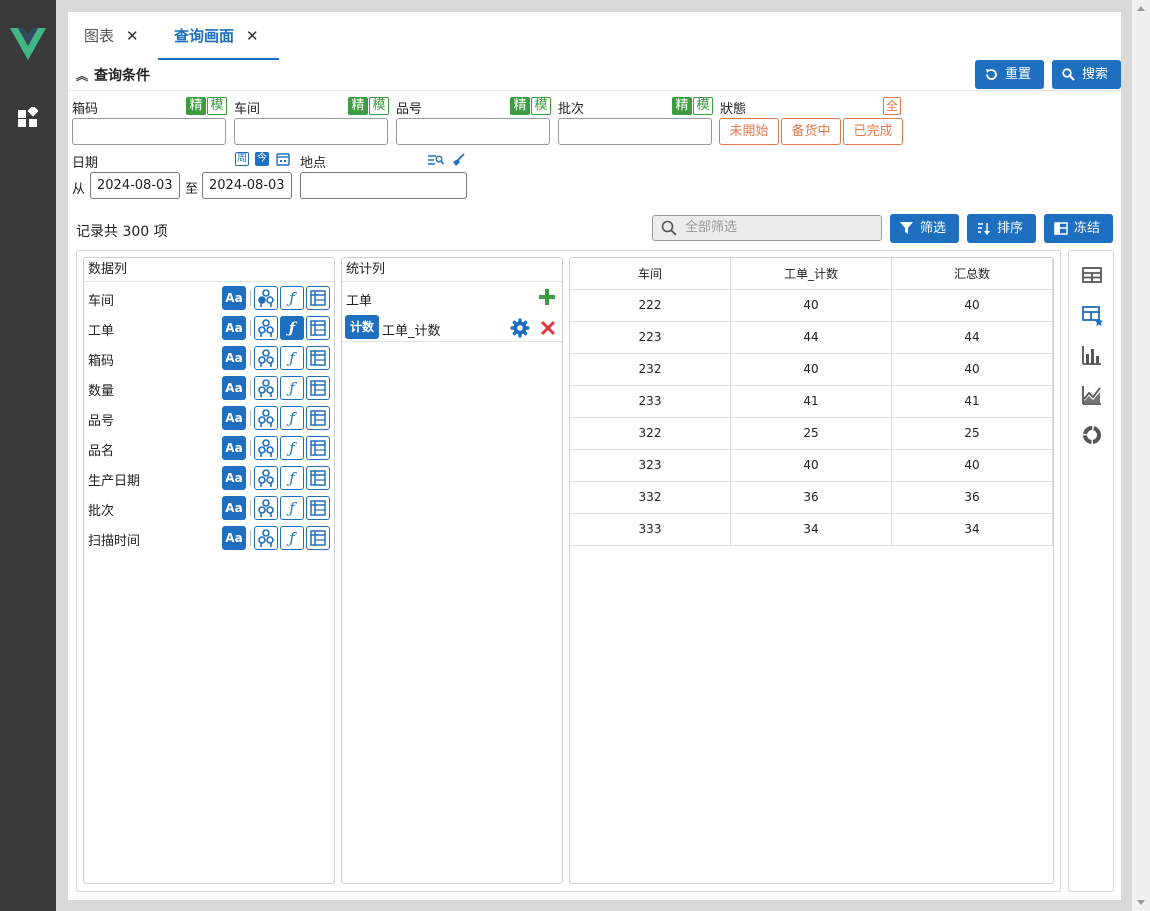 This screenshot has height=911, width=1150. Describe the element at coordinates (383, 185) in the screenshot. I see `location-input` at that location.